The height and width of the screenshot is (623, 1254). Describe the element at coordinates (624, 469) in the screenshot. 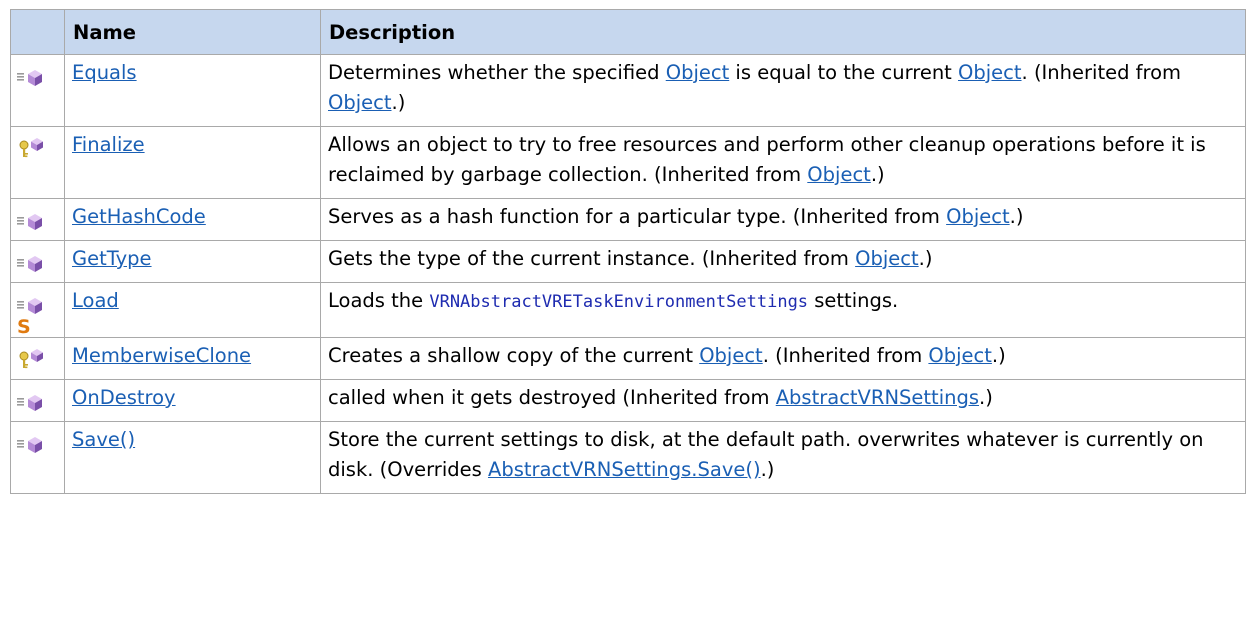

I see `type-link: AbstractVRNSettings.Save()` at that location.